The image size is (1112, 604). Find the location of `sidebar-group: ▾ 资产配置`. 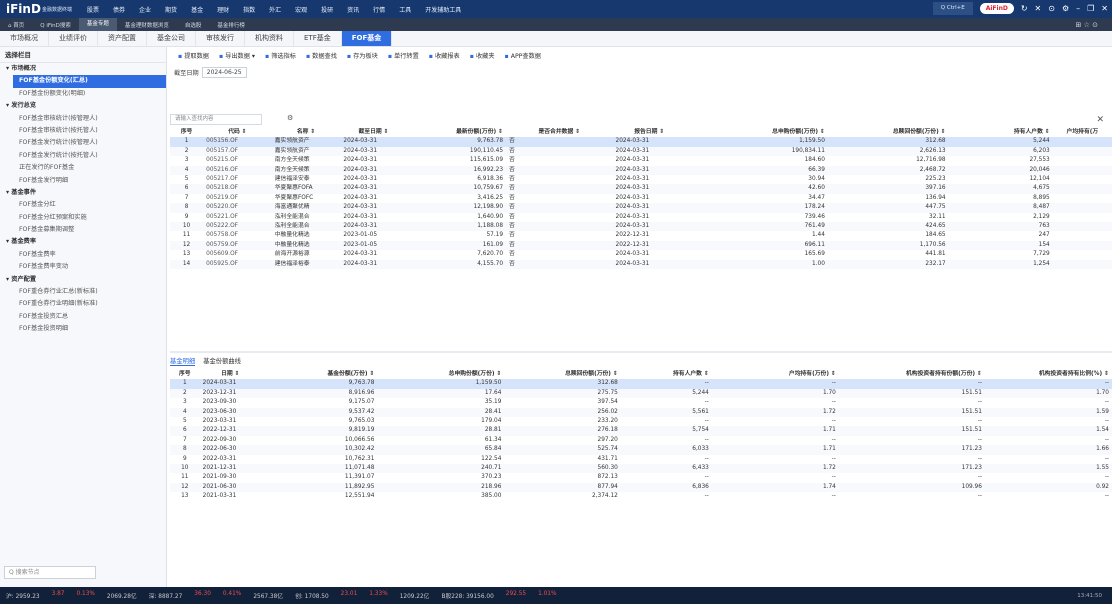

sidebar-group: ▾ 资产配置 is located at coordinates (83, 280).